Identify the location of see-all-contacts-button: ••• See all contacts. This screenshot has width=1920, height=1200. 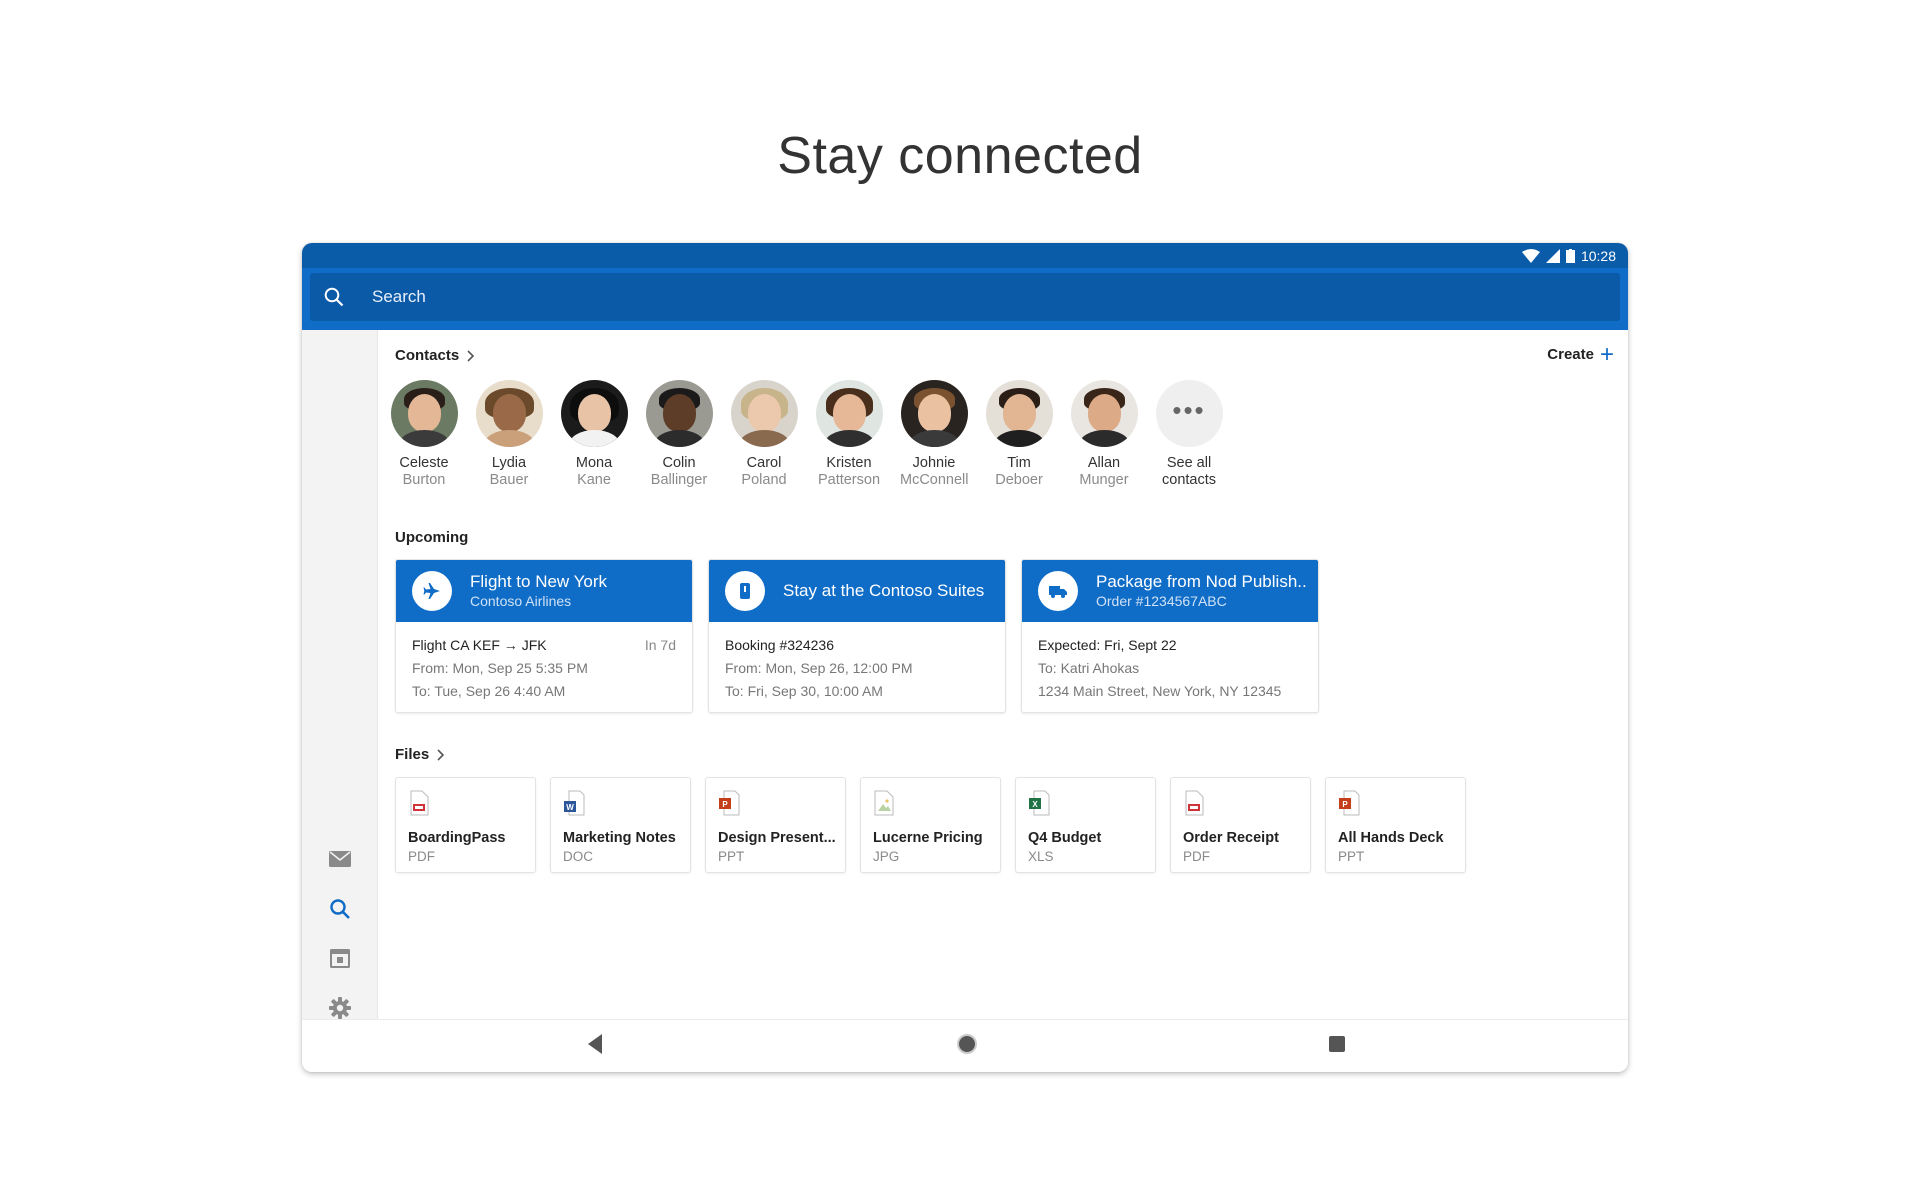
(1189, 434).